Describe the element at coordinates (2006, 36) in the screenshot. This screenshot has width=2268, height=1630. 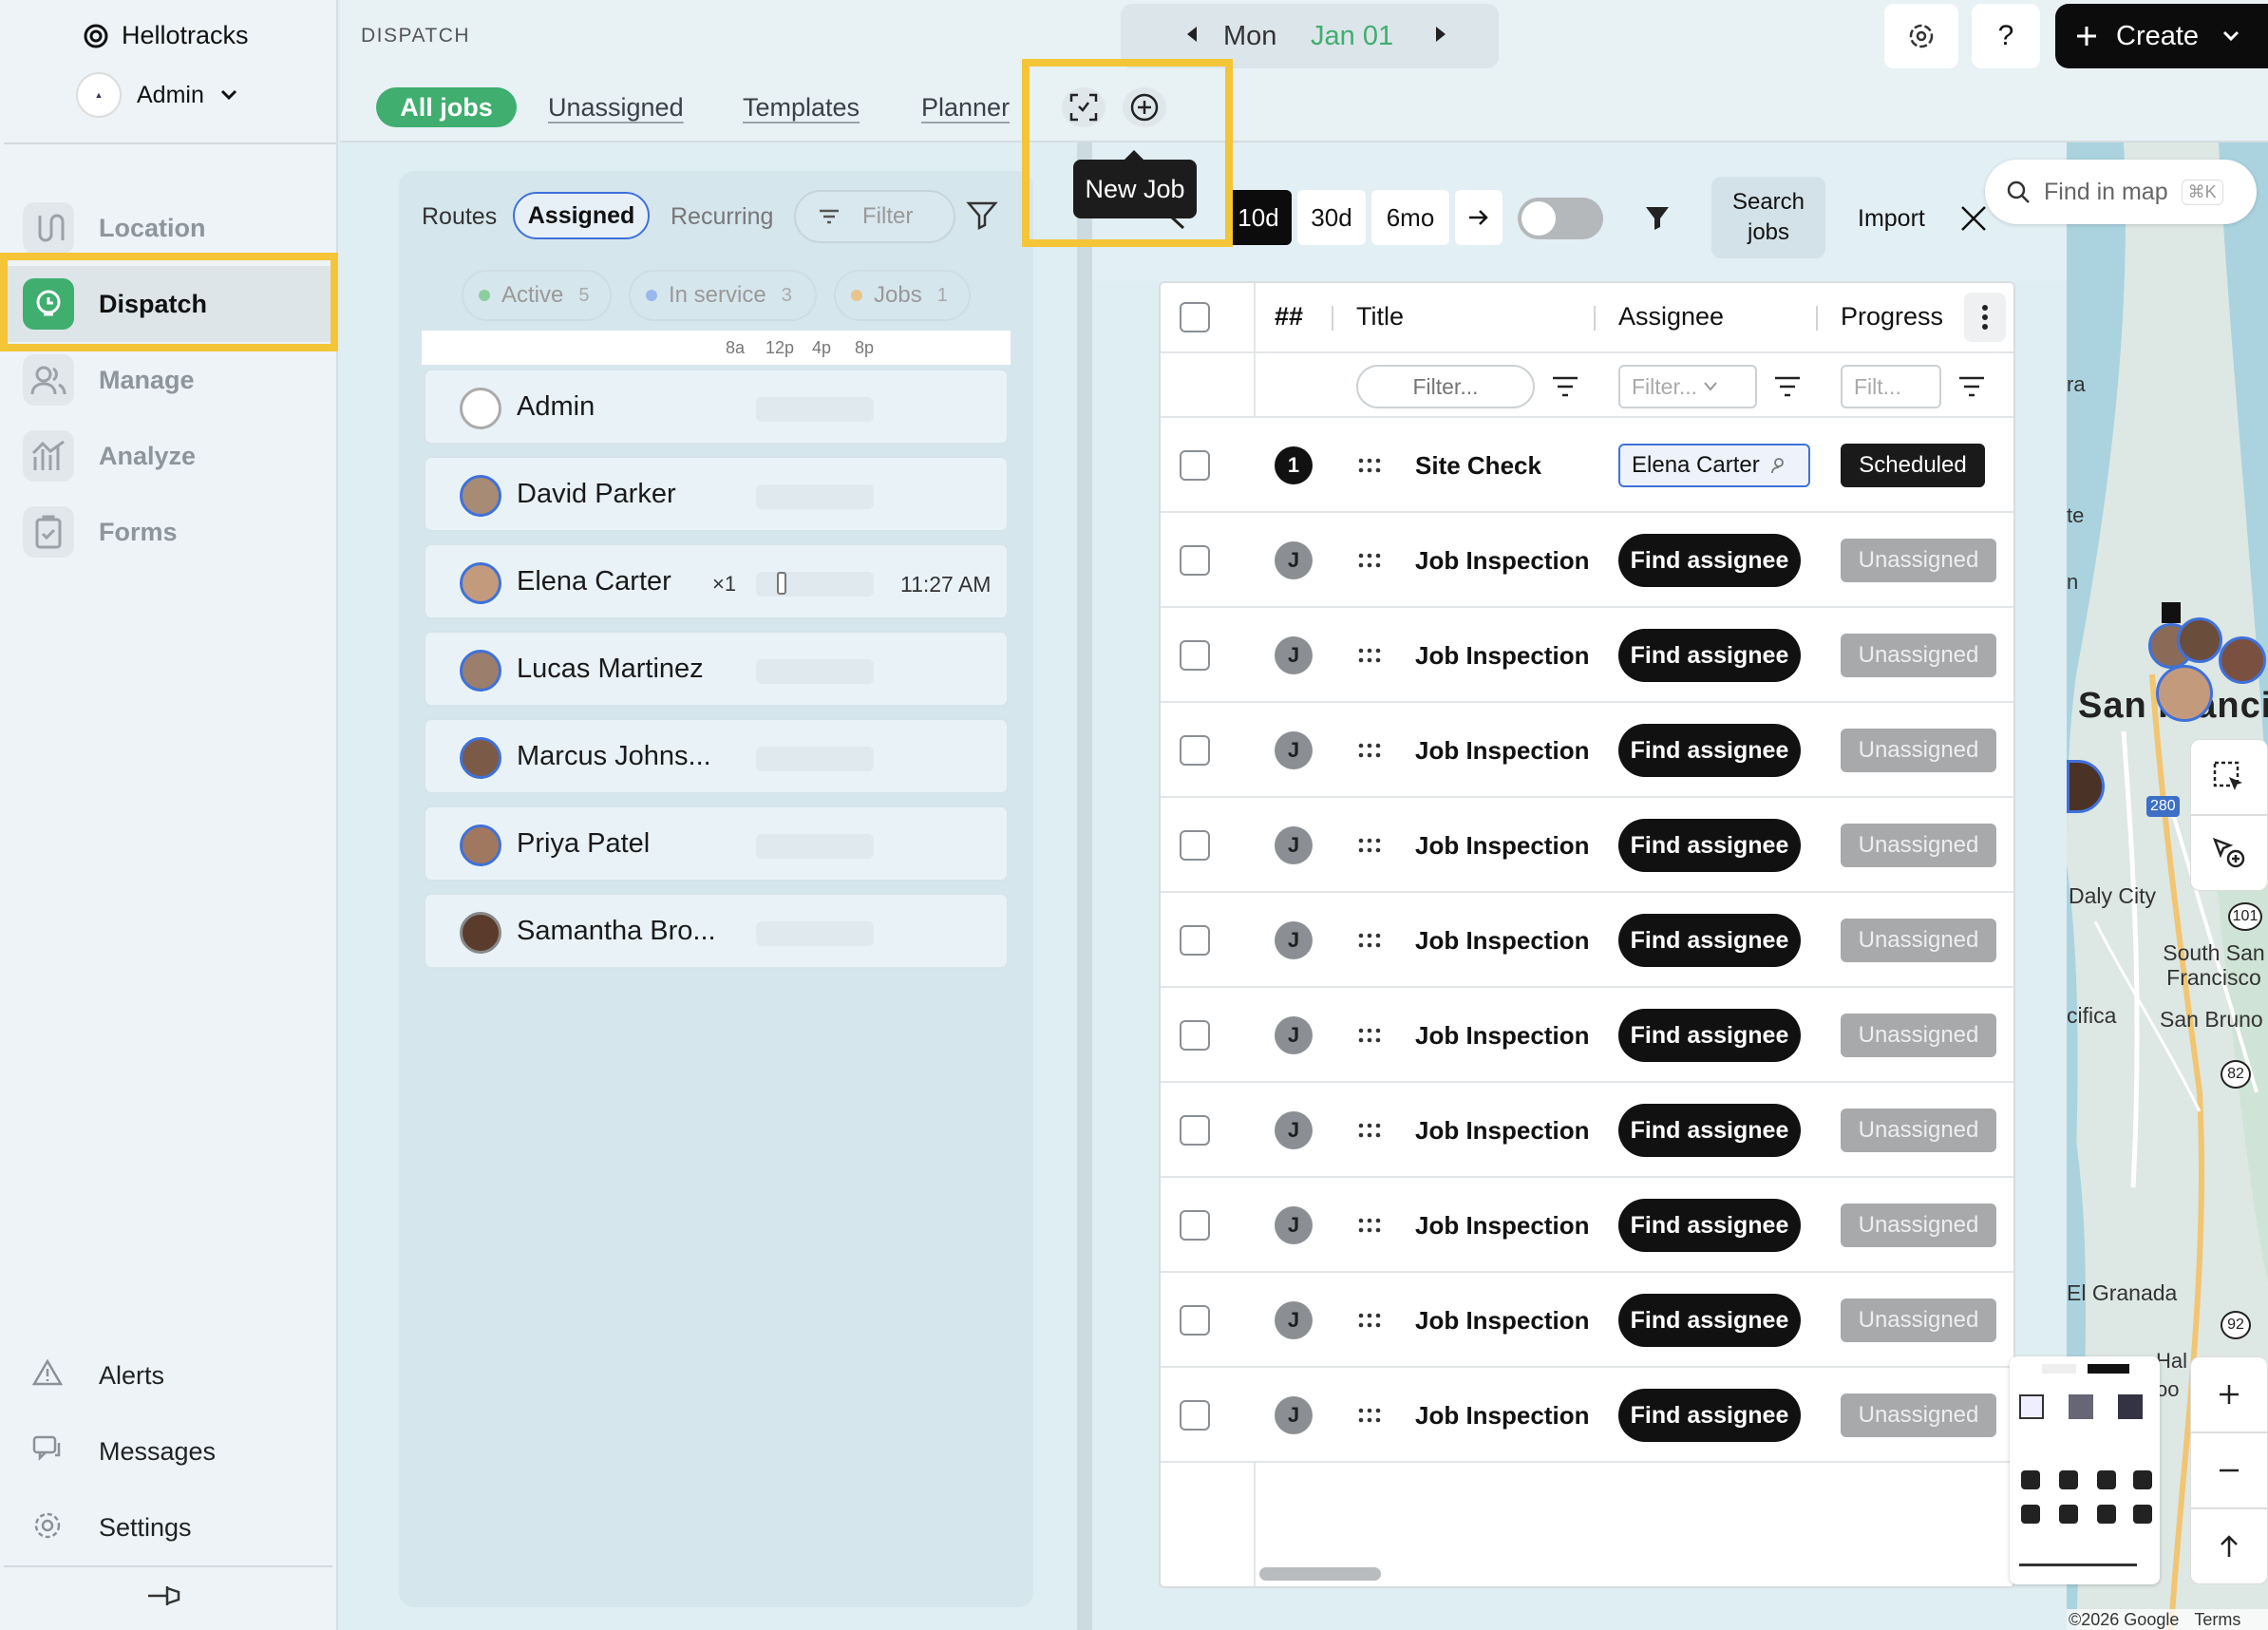
I see `help-button: ?` at that location.